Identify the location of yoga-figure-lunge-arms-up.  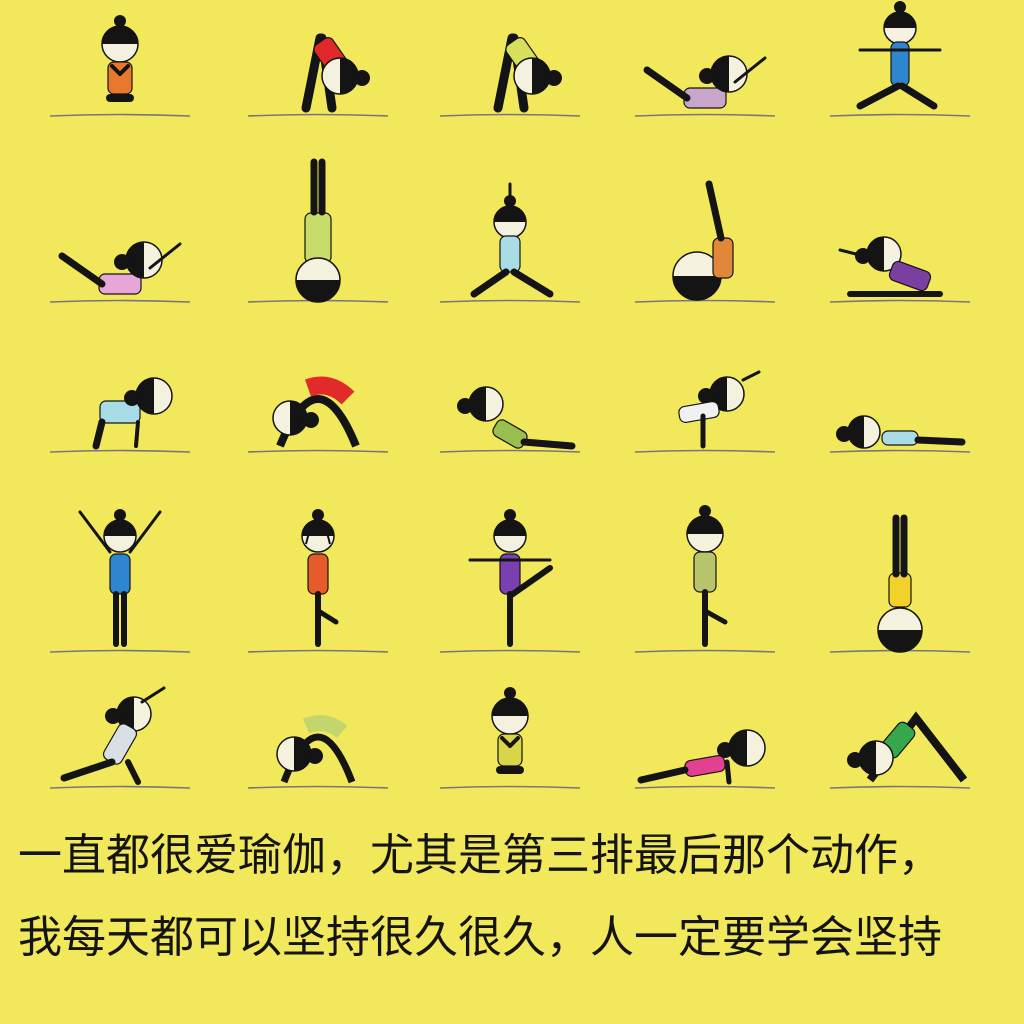
(510, 242).